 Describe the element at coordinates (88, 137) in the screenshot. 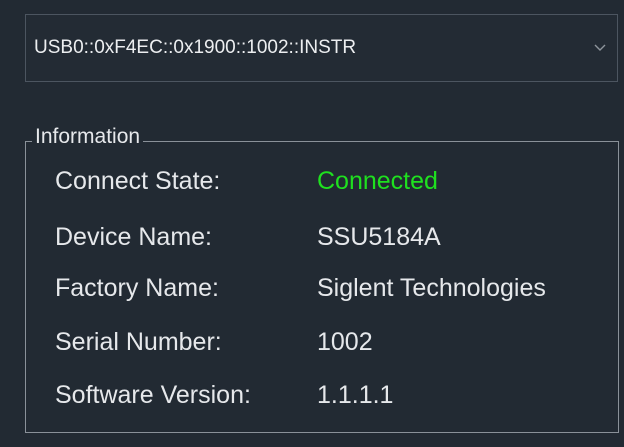

I see `information-group-title: Information` at that location.